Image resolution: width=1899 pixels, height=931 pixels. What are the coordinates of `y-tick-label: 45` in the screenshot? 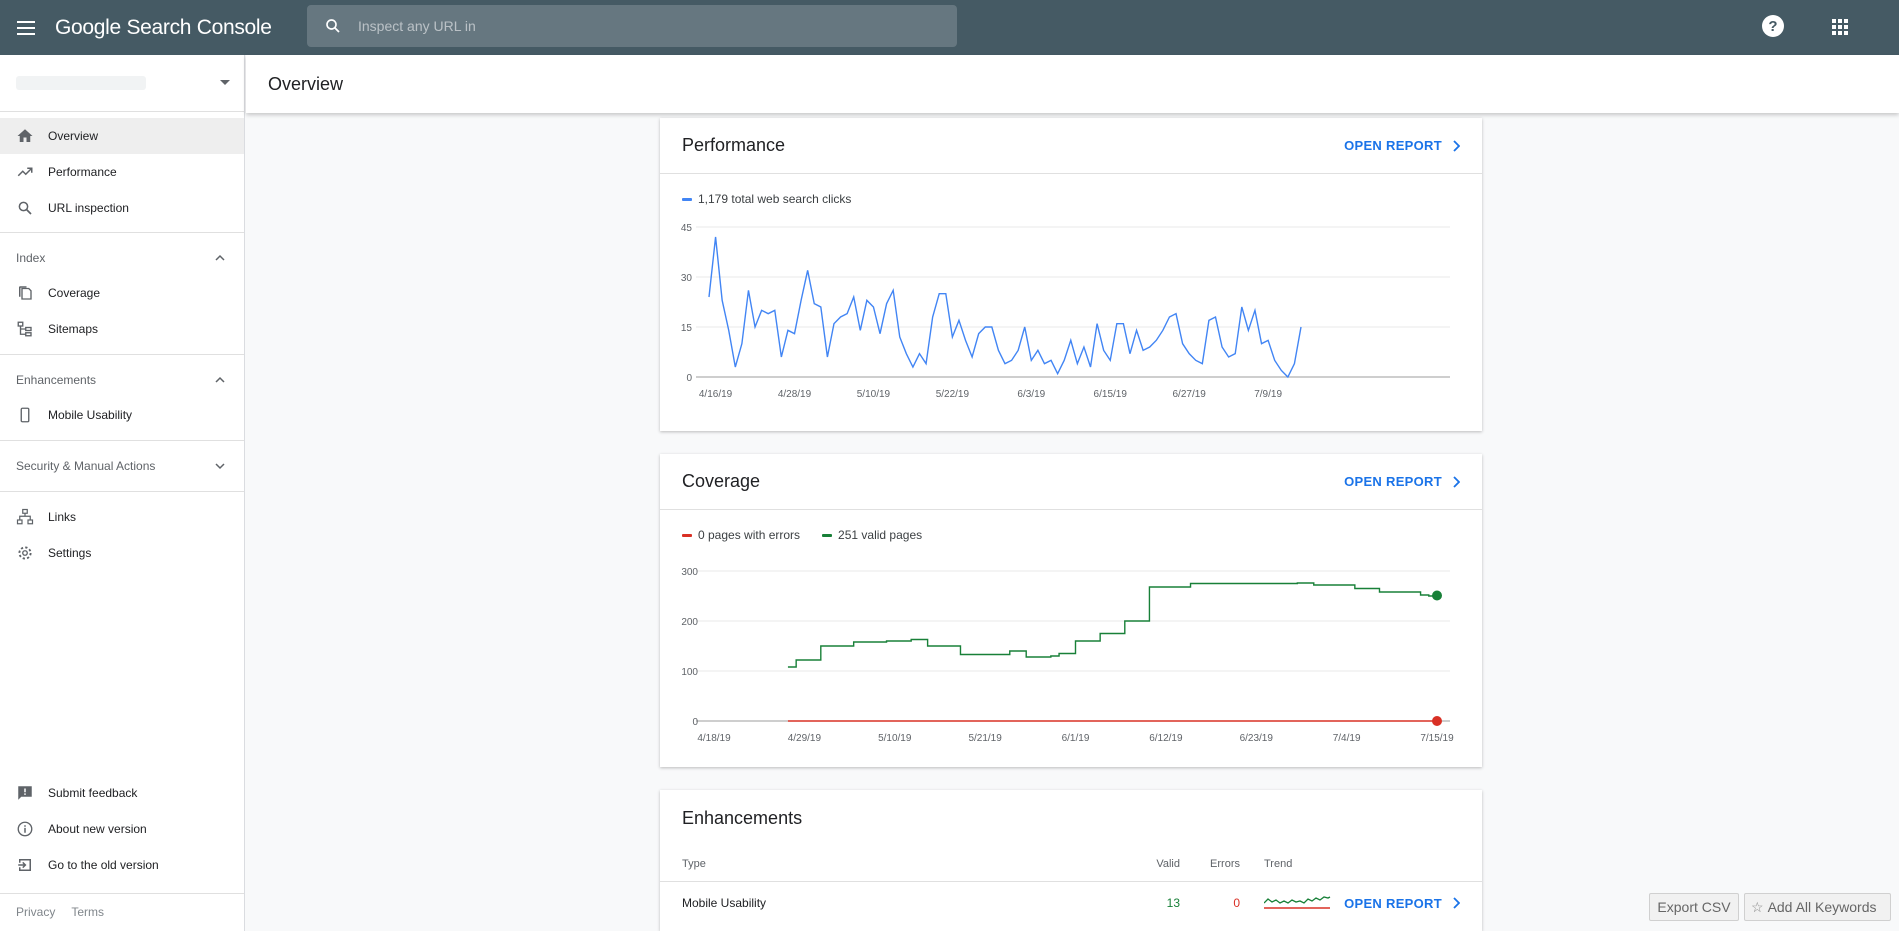 It's located at (687, 228).